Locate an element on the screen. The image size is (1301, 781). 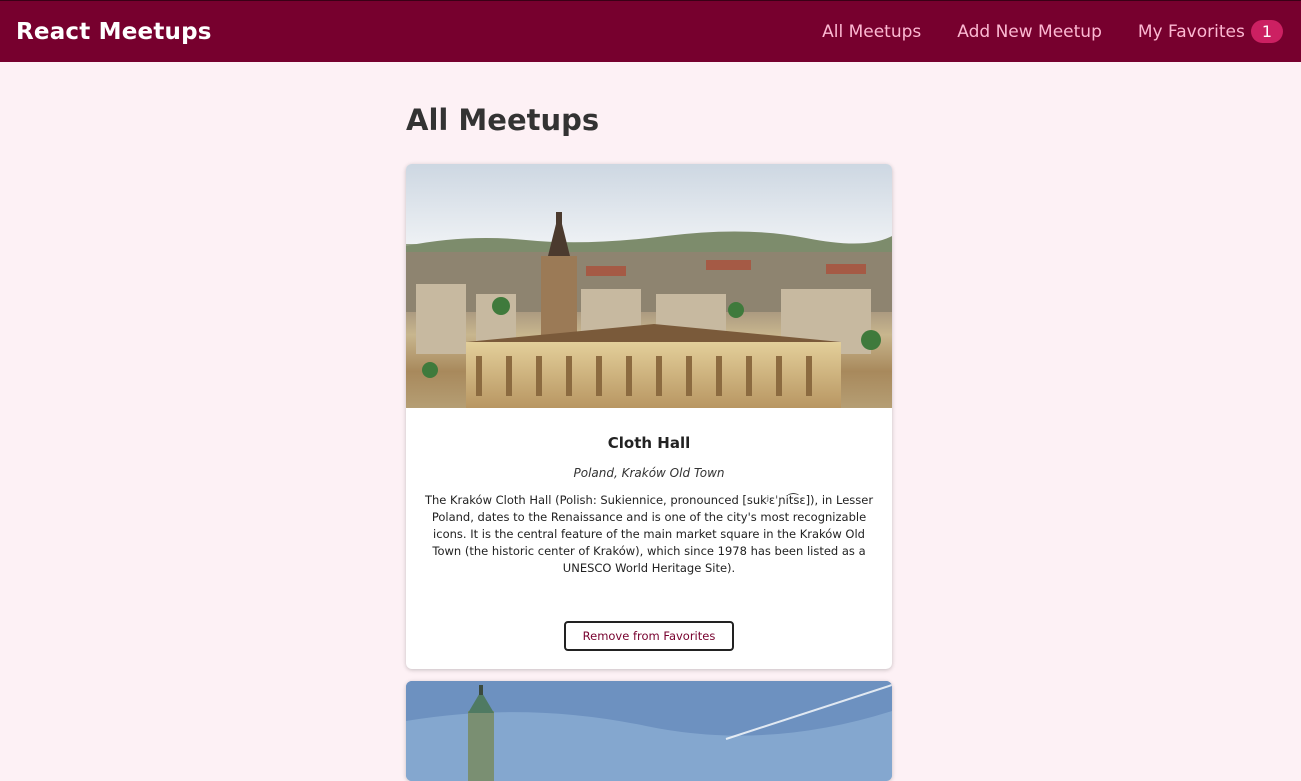
nav-link-my-favorites: My Favorites 1 is located at coordinates (1210, 31).